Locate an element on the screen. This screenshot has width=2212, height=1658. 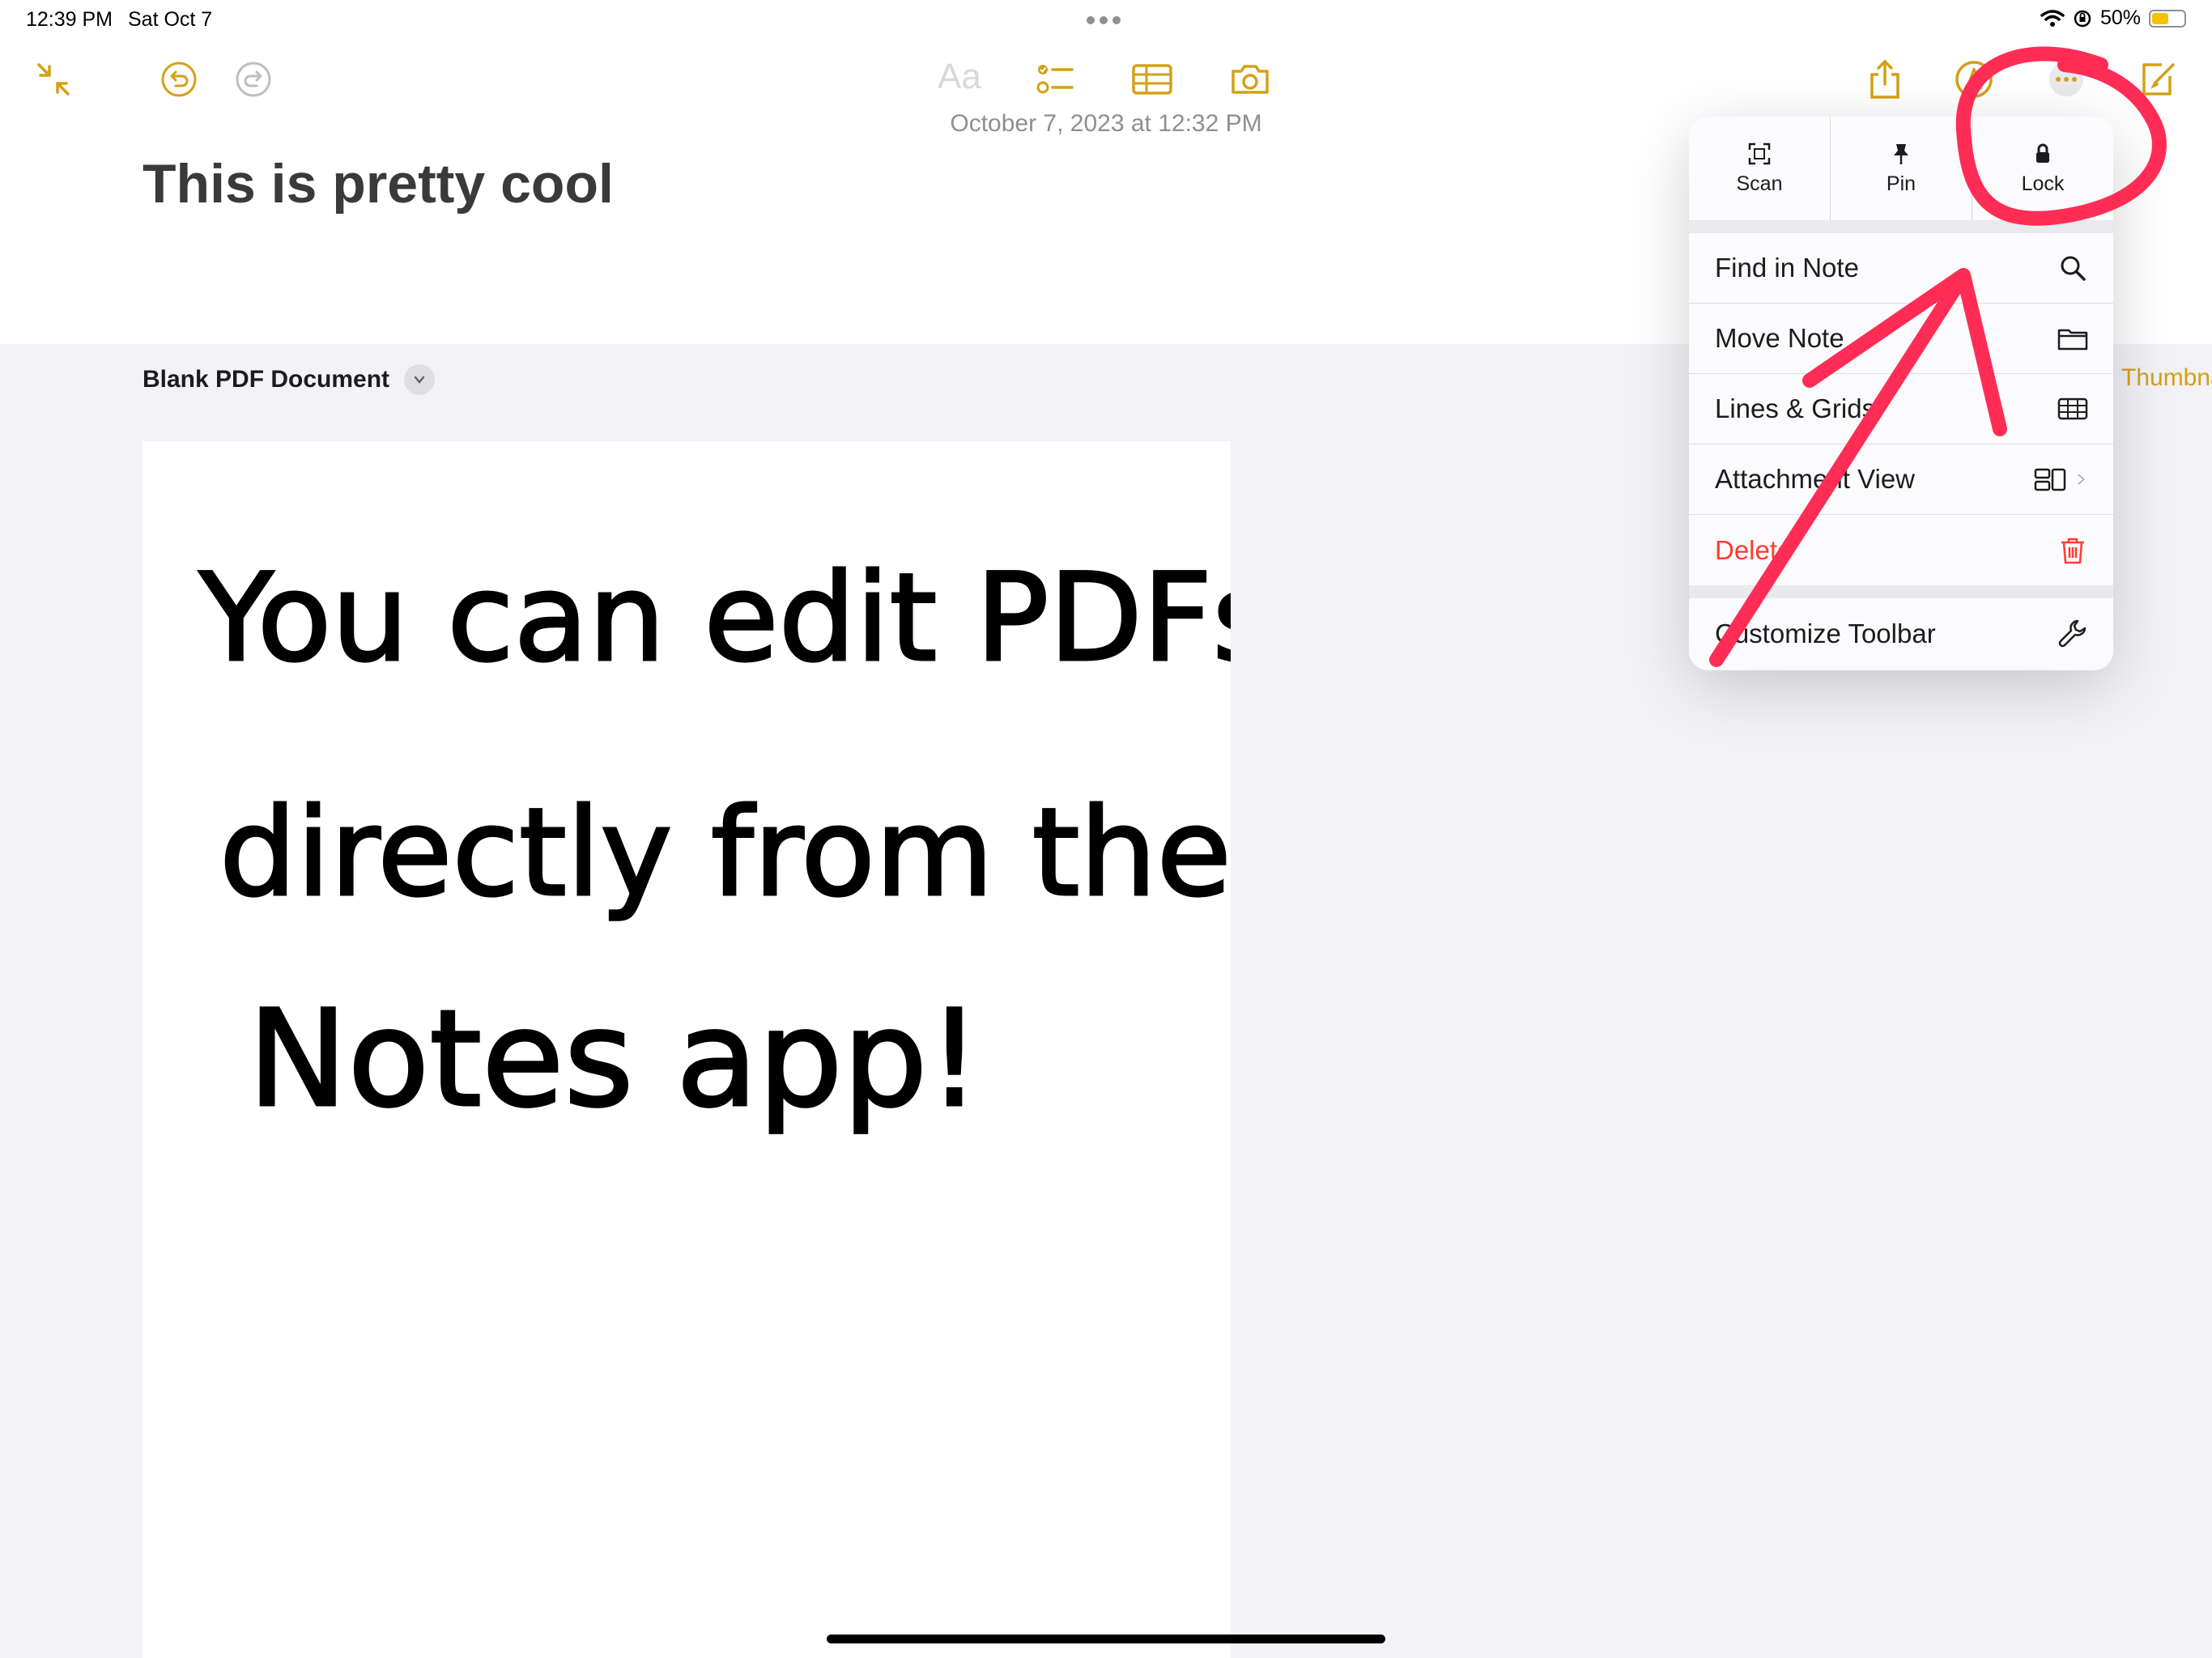
undo-icon is located at coordinates (179, 79).